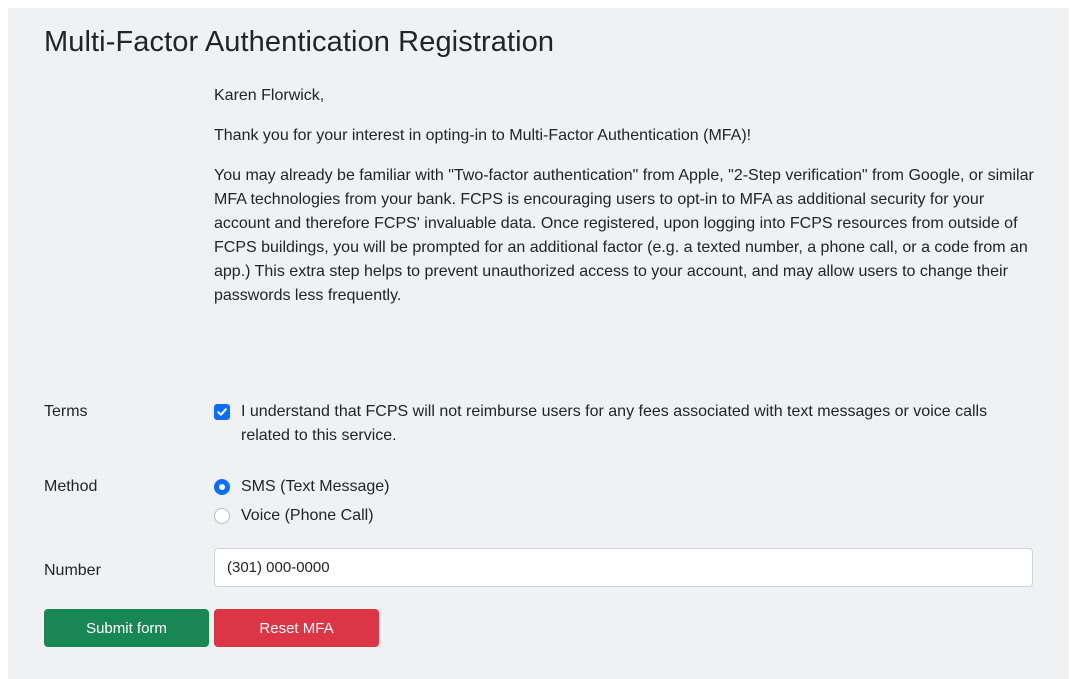  I want to click on method-option-voice: Voice (Phone Call), so click(294, 516).